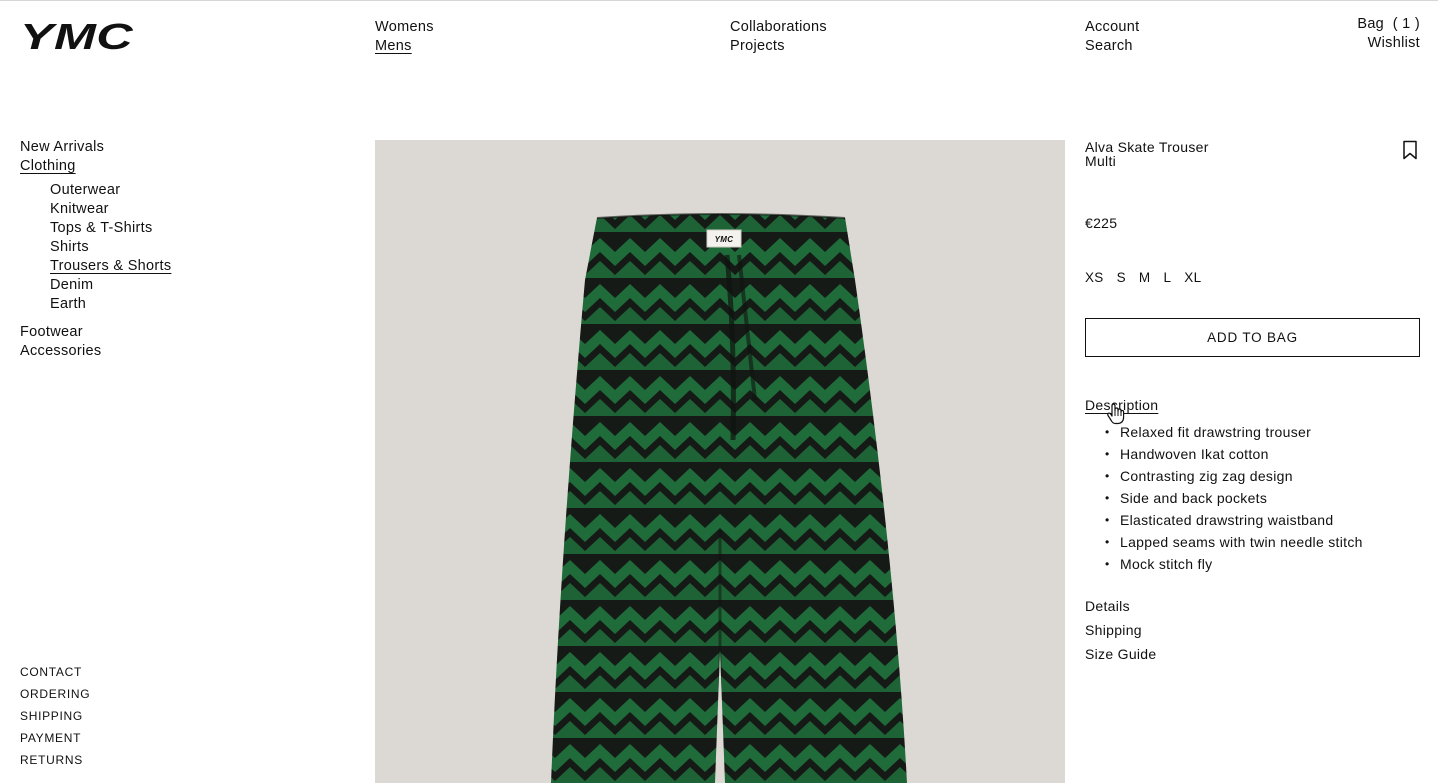  Describe the element at coordinates (1167, 277) in the screenshot. I see `size-l: L` at that location.